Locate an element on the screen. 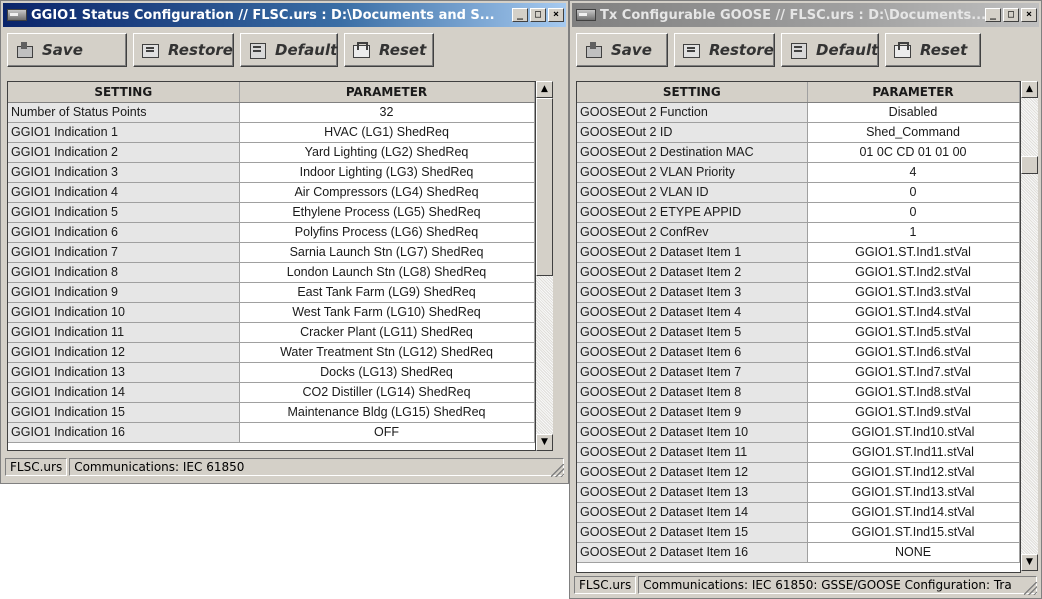  parameter-cell: GGIO1.ST.Ind12.stVal is located at coordinates (913, 472).